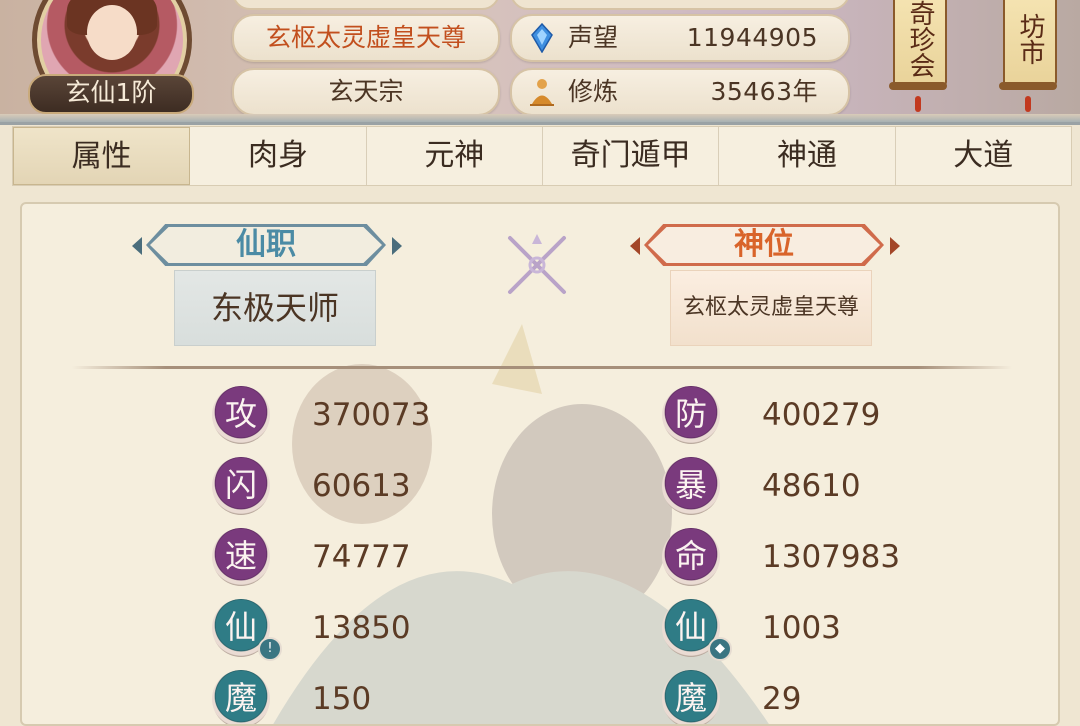 The image size is (1080, 726). What do you see at coordinates (278, 156) in the screenshot?
I see `tab-body: 肉身` at bounding box center [278, 156].